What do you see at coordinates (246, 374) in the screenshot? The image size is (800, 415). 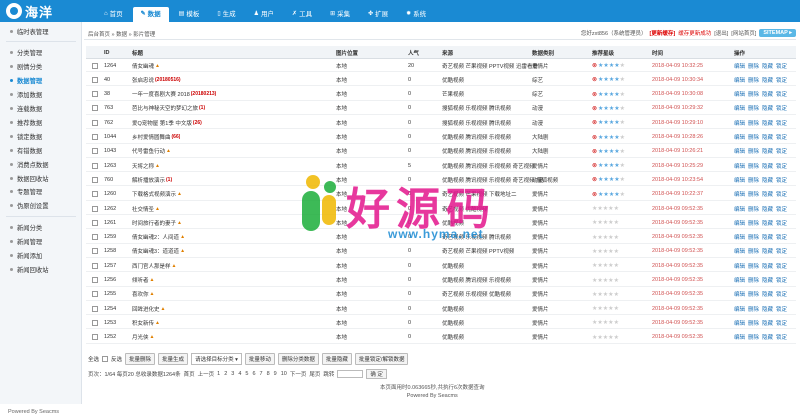 I see `page-link-4: 5` at bounding box center [246, 374].